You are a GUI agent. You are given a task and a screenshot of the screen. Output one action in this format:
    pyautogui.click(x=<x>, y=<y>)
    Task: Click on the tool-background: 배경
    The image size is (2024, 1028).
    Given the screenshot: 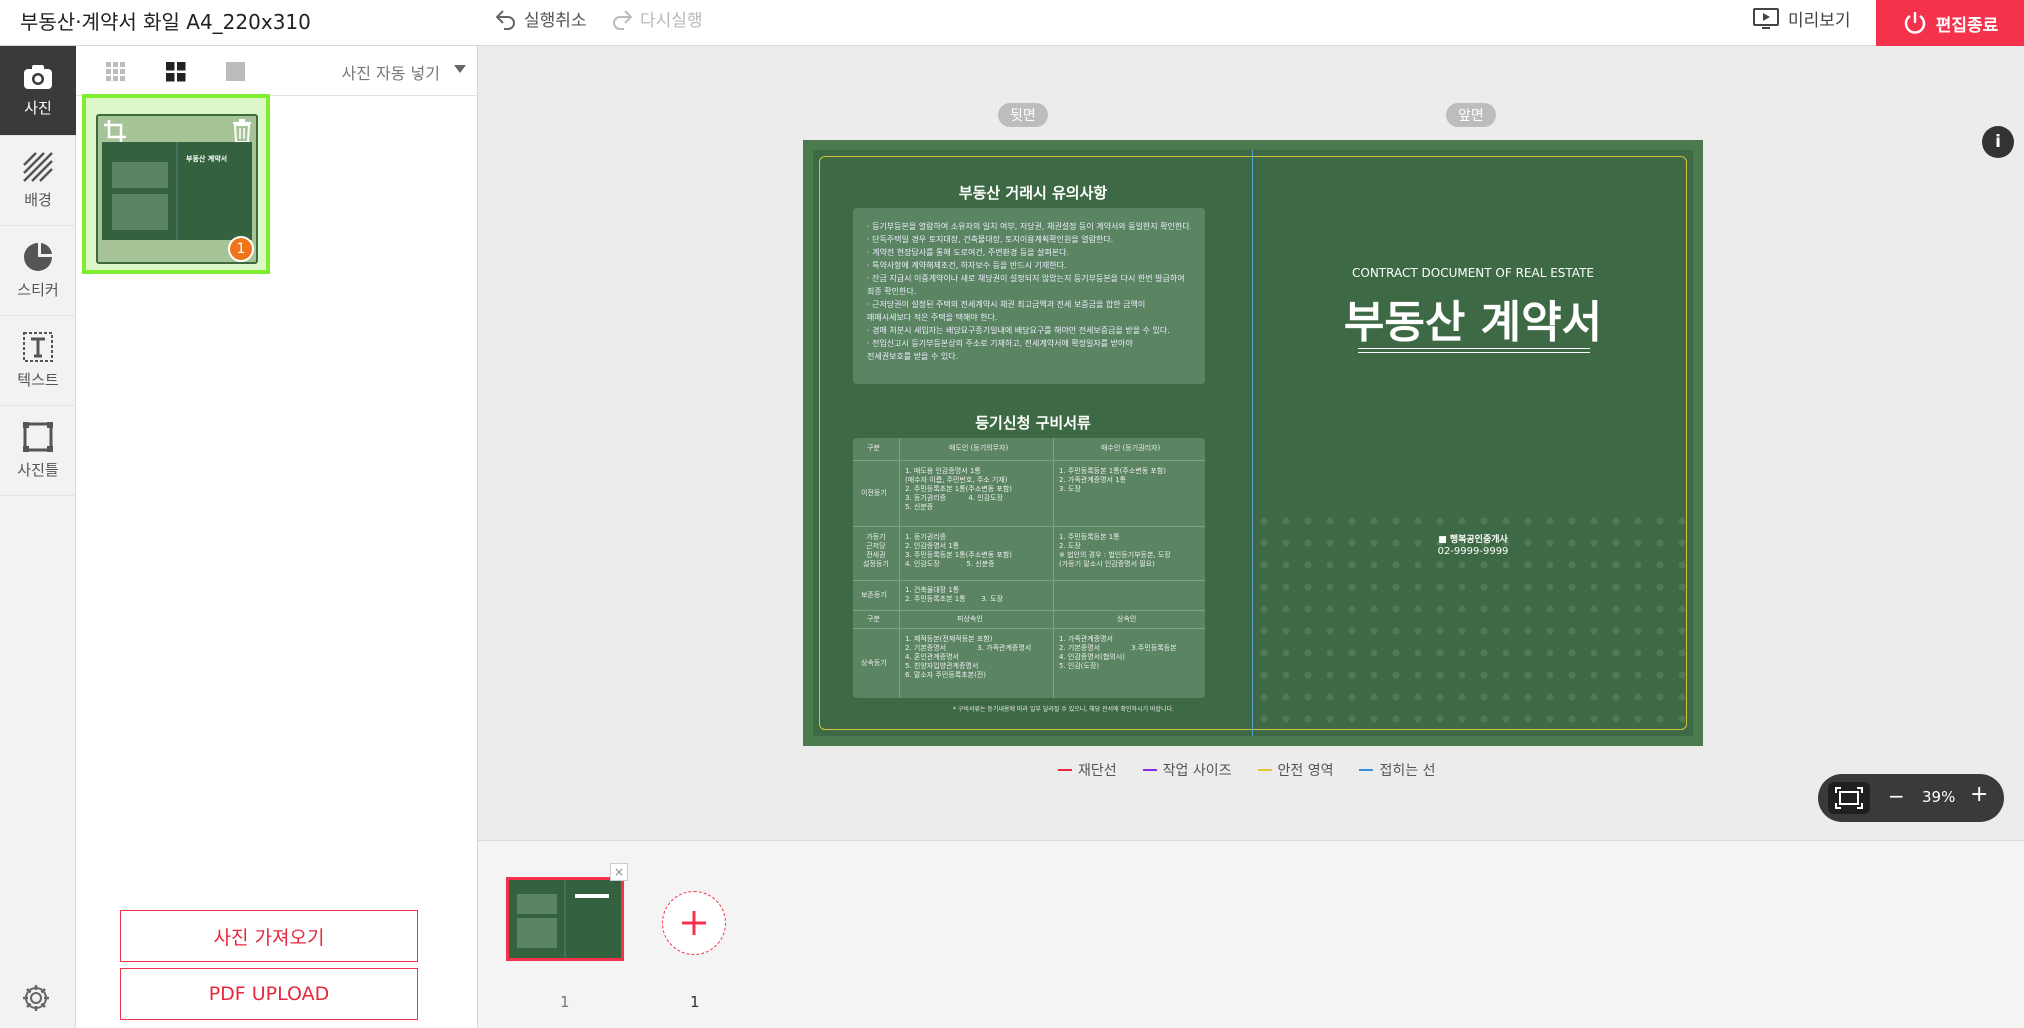 What is the action you would take?
    pyautogui.click(x=38, y=181)
    